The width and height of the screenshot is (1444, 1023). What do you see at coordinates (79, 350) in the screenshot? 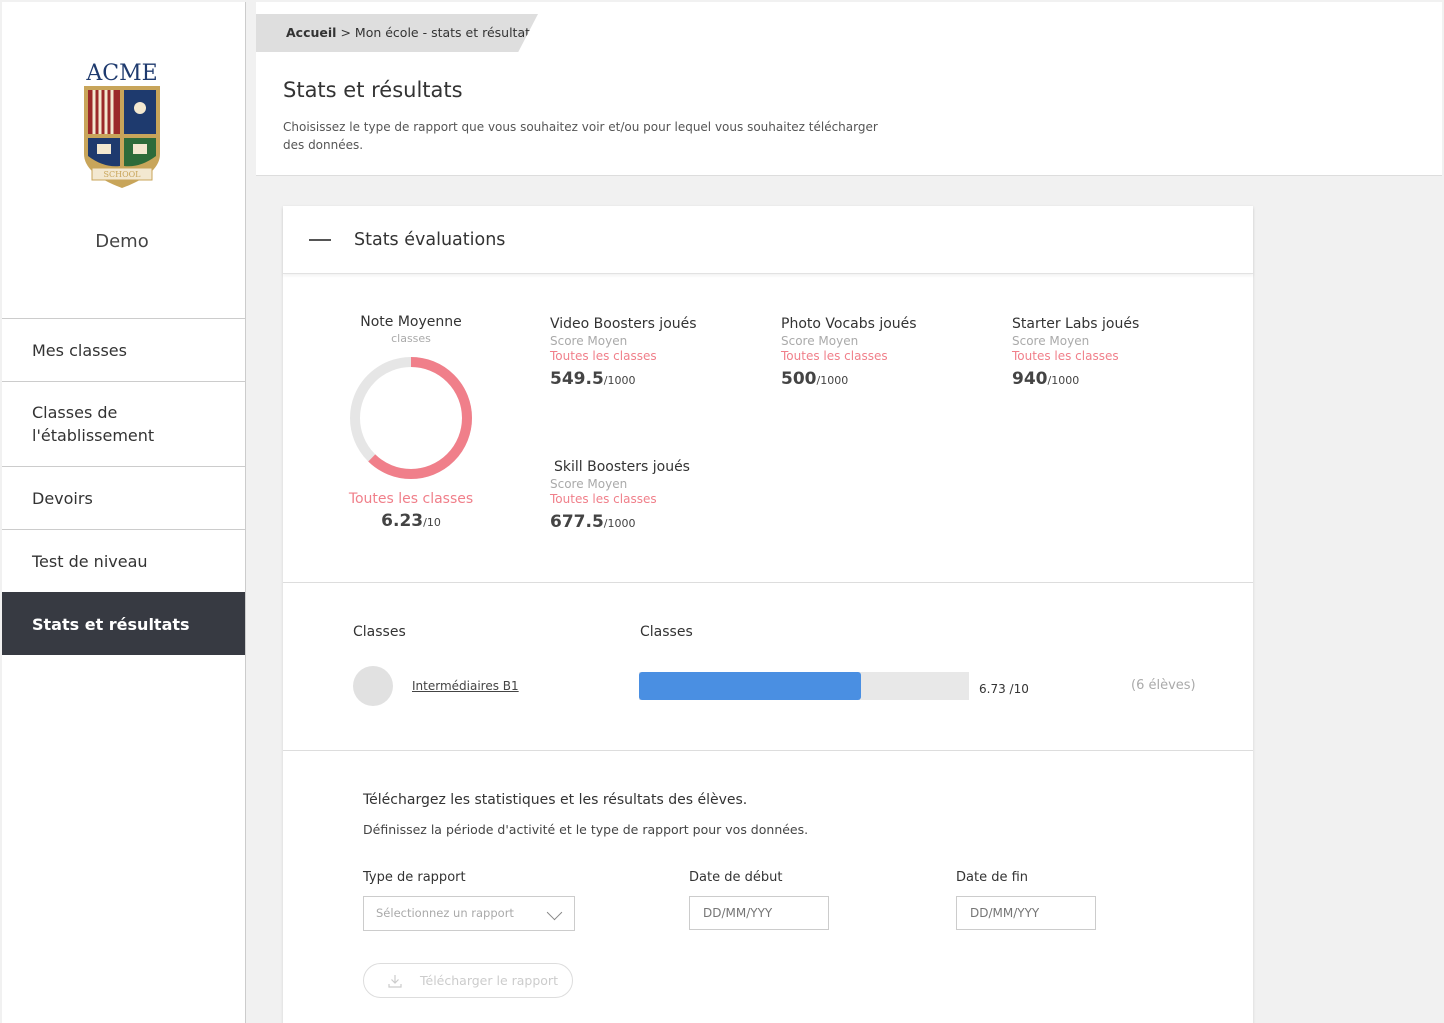
I see `sidebar-item-label: Mes classes` at bounding box center [79, 350].